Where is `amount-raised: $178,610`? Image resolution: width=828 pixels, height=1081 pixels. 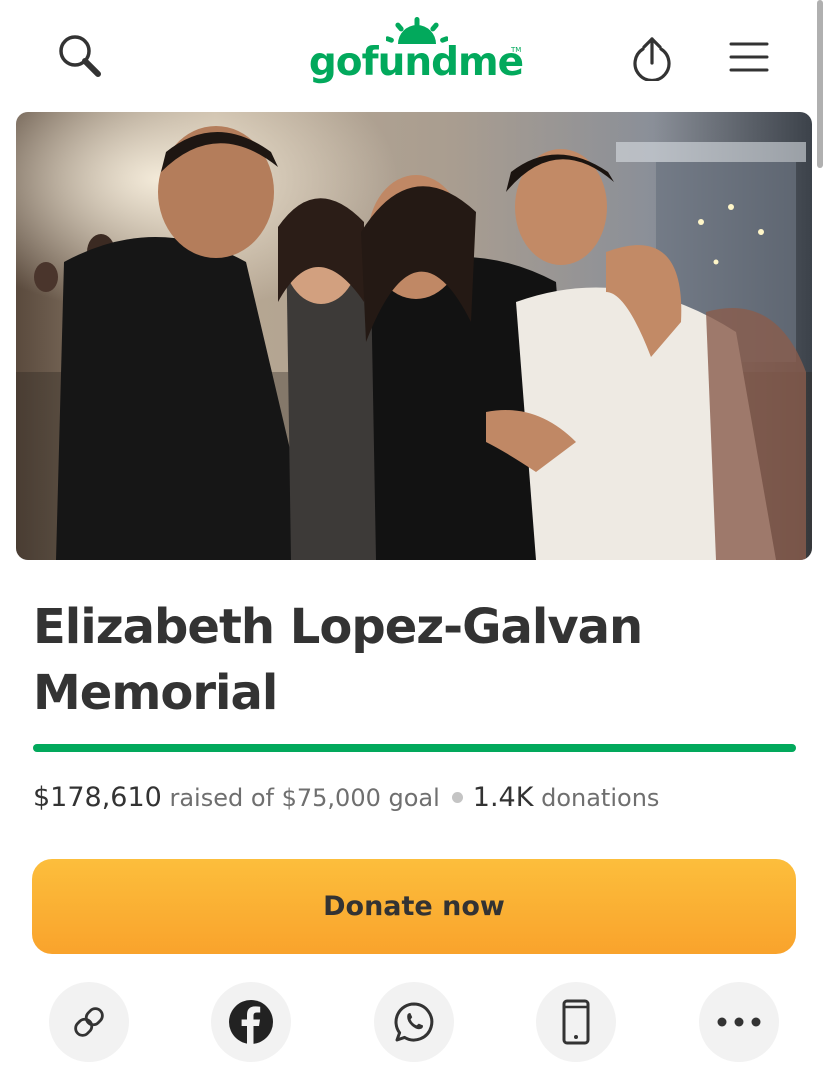
amount-raised: $178,610 is located at coordinates (97, 797).